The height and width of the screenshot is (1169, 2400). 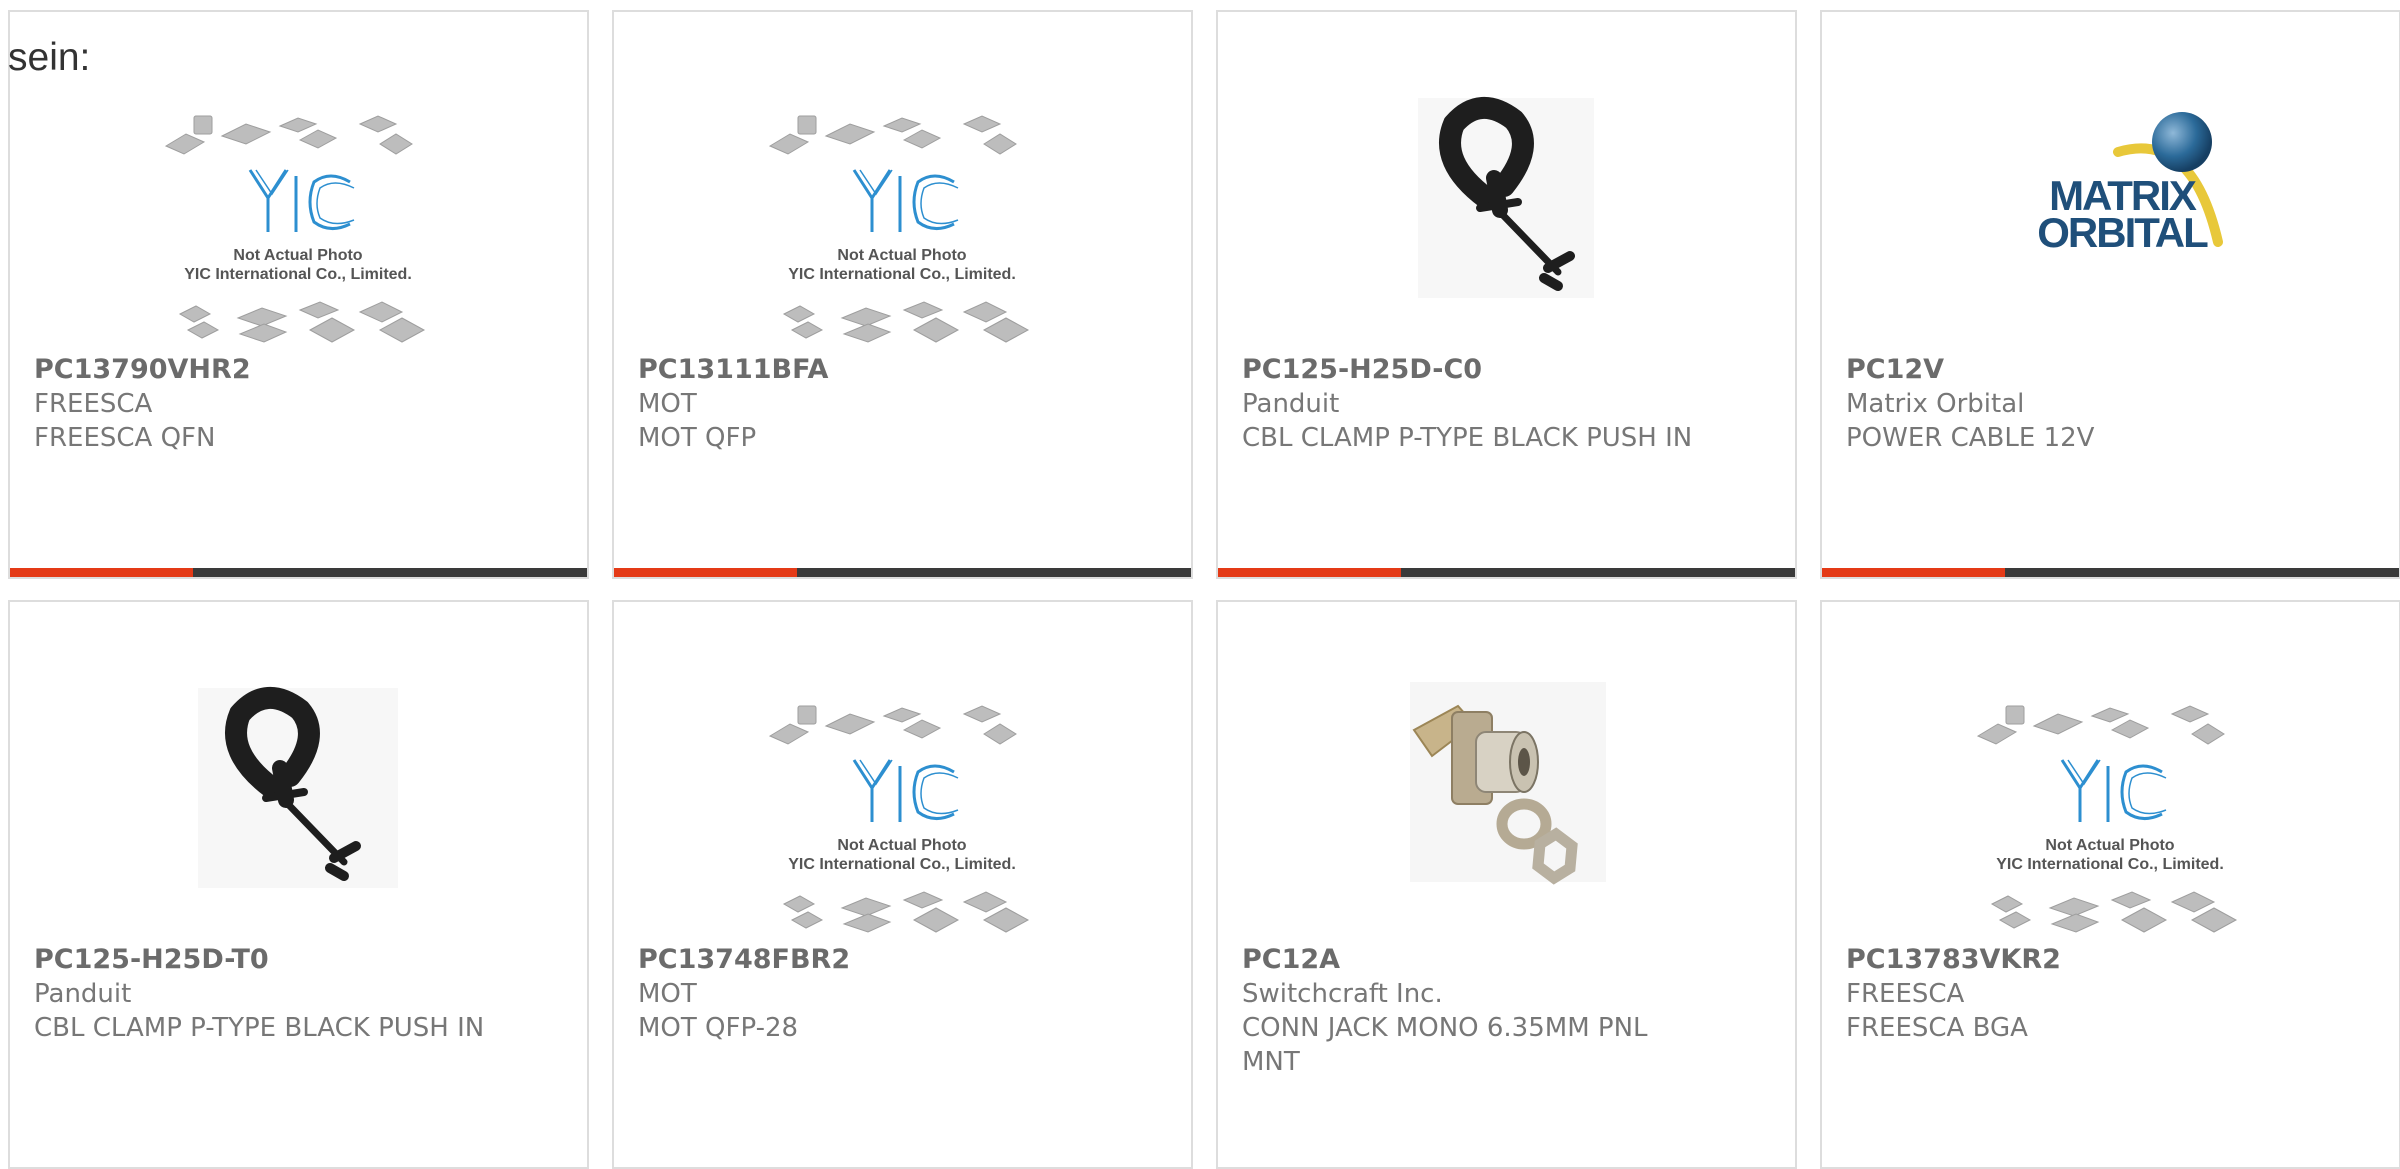 What do you see at coordinates (2110, 960) in the screenshot?
I see `part-number: PC13783VKR2` at bounding box center [2110, 960].